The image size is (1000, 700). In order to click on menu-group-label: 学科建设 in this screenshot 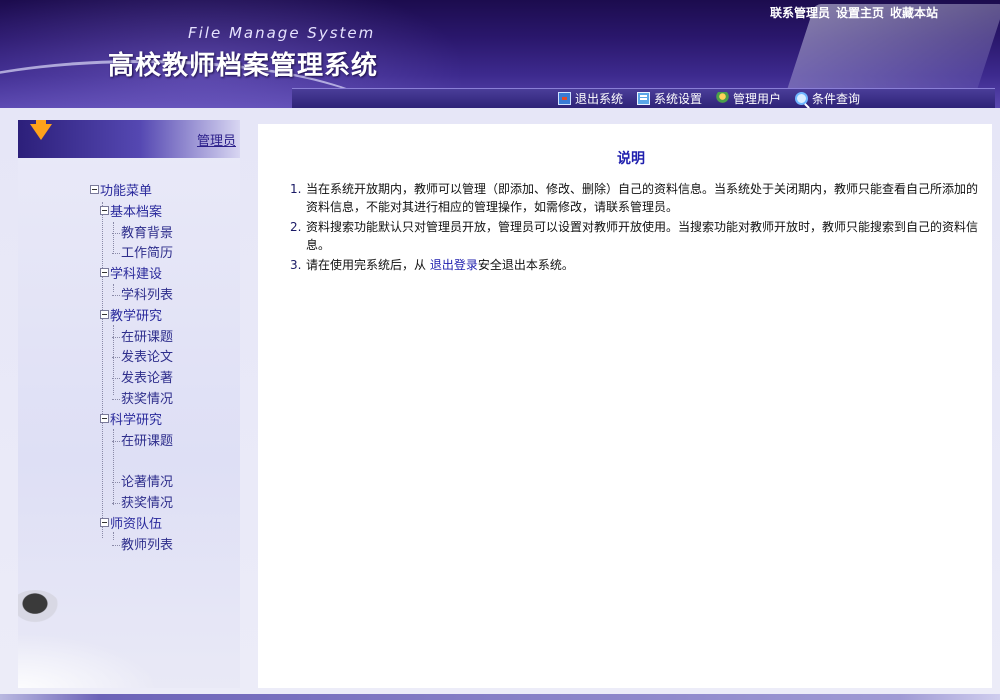, I will do `click(136, 275)`.